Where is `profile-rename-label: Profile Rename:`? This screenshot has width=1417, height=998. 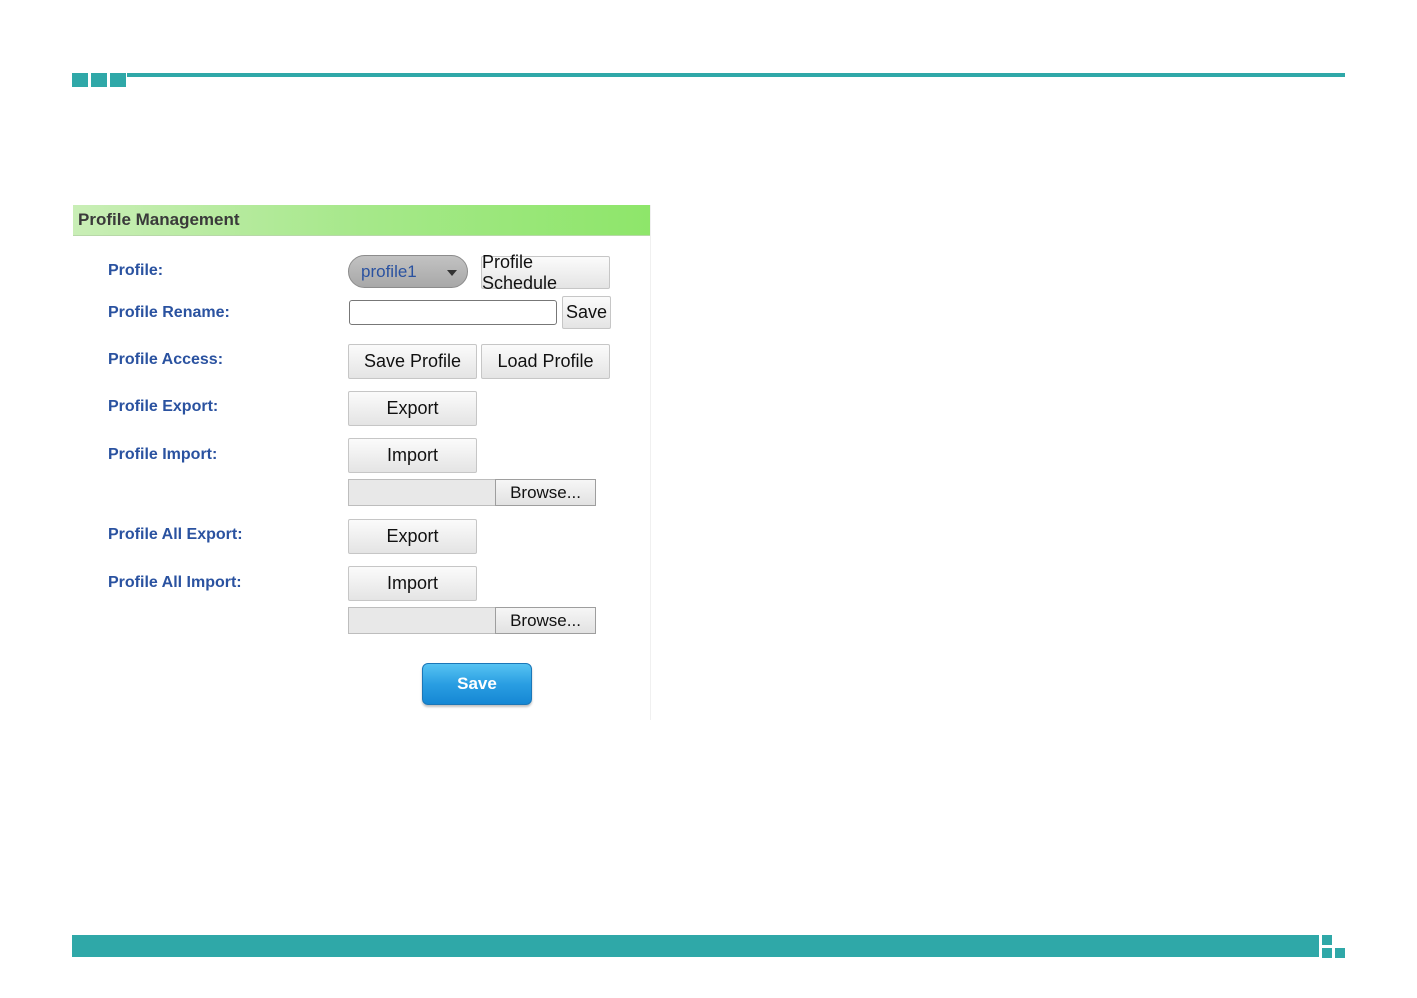 profile-rename-label: Profile Rename: is located at coordinates (169, 312).